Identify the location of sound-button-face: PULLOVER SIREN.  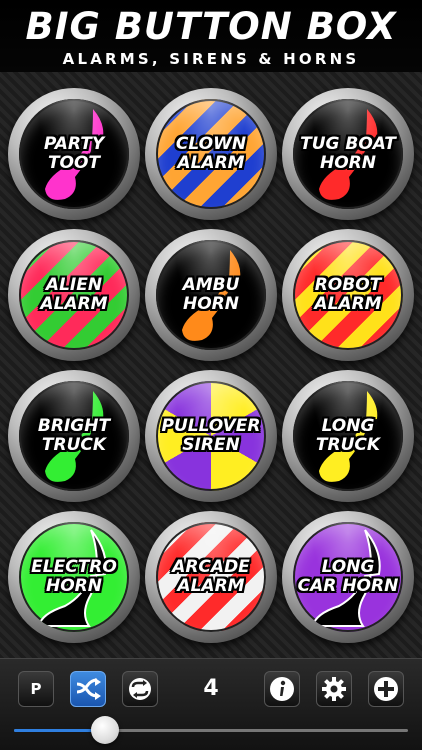
(211, 436).